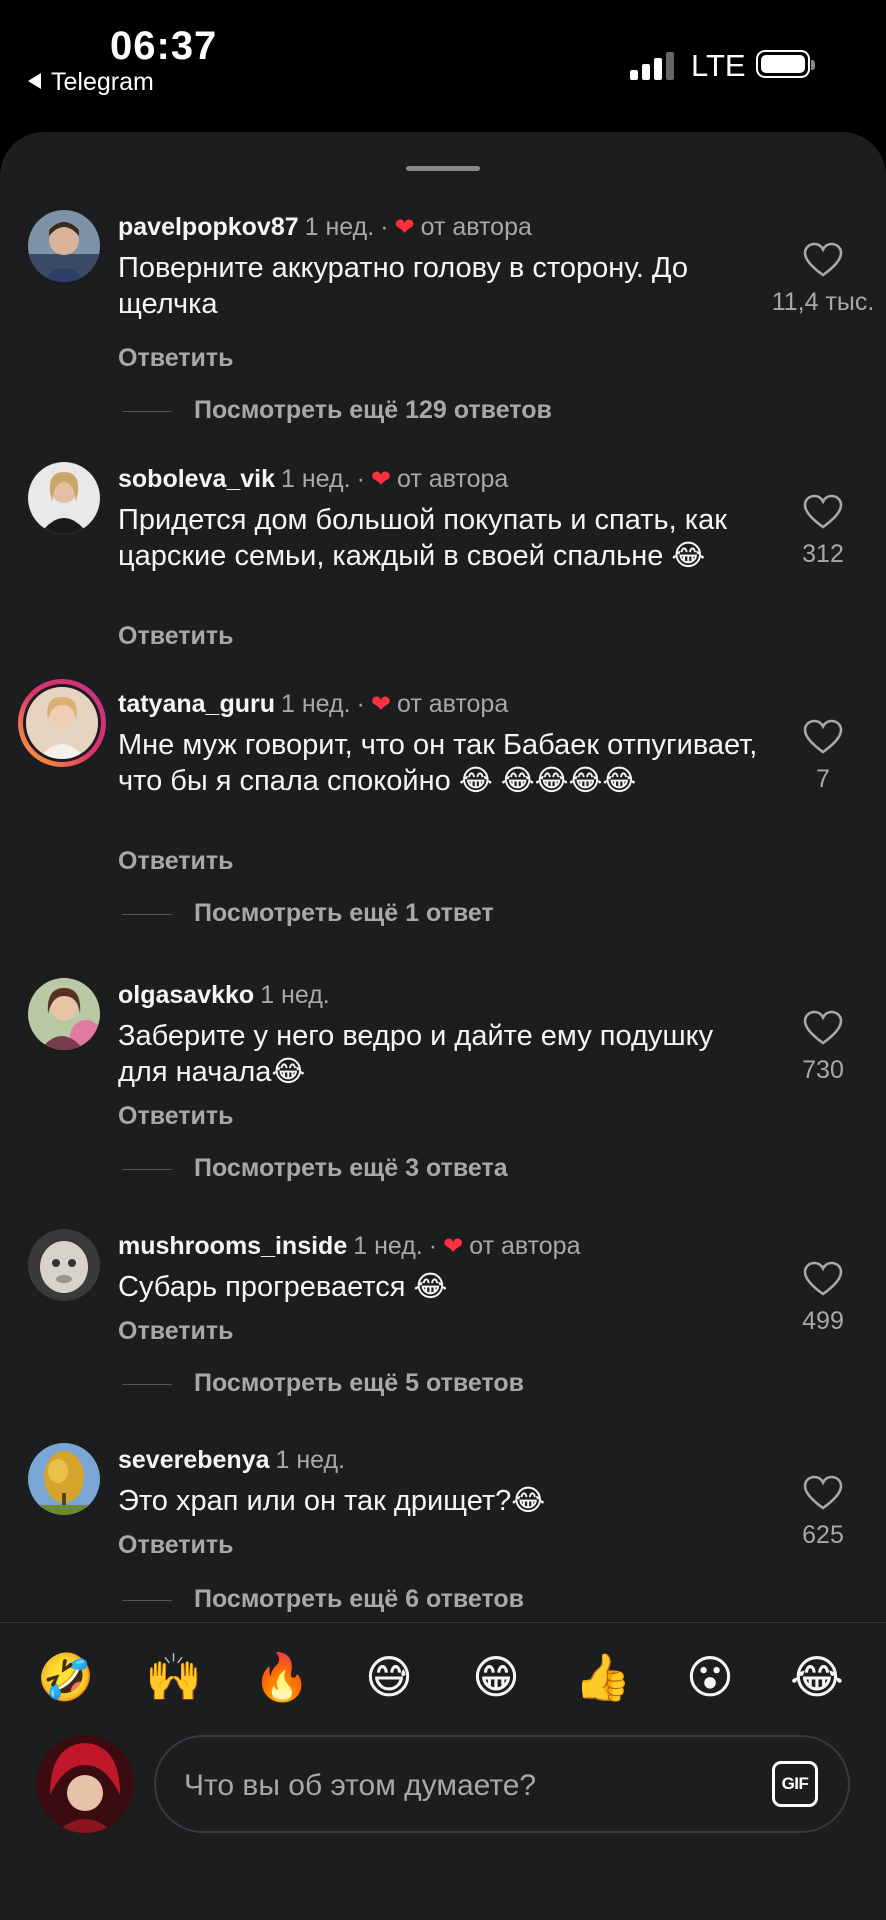 The height and width of the screenshot is (1920, 886). What do you see at coordinates (337, 410) in the screenshot?
I see `view-more-replies: Посмотреть ещё 129 ответов` at bounding box center [337, 410].